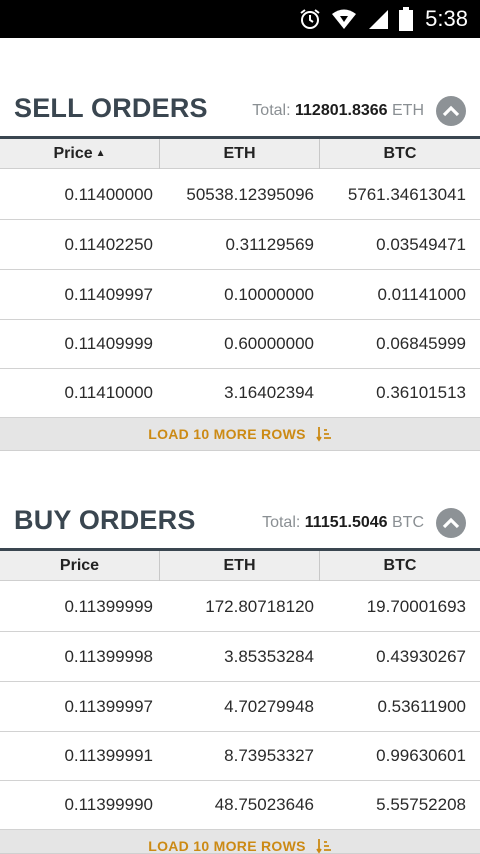 The image size is (480, 854). I want to click on buy-col-btc: BTC, so click(400, 566).